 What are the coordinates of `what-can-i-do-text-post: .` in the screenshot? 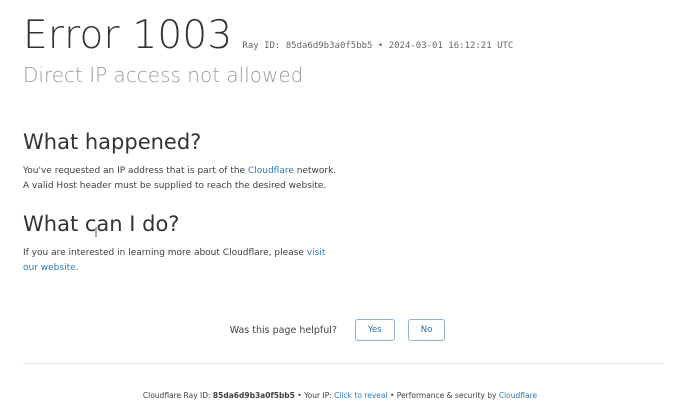 It's located at (77, 268).